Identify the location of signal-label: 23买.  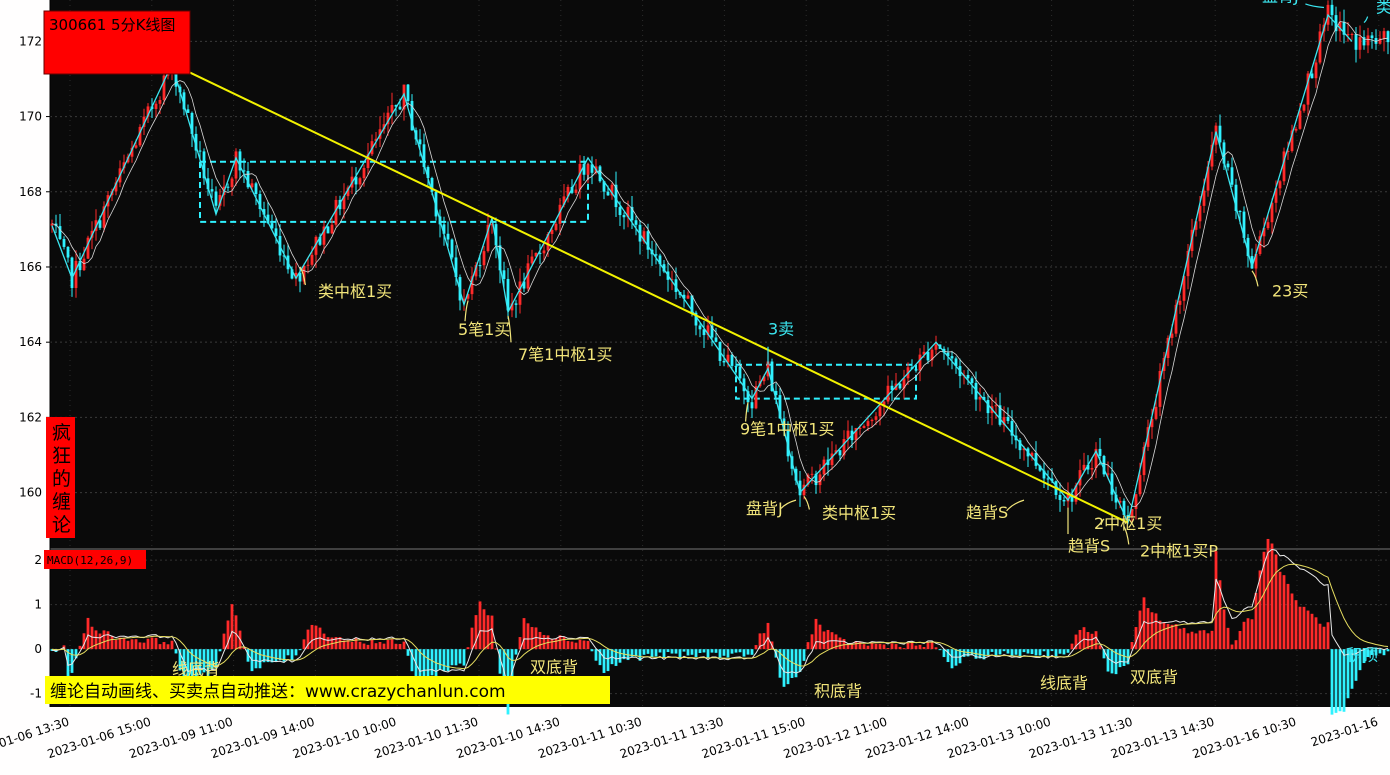
(1290, 291).